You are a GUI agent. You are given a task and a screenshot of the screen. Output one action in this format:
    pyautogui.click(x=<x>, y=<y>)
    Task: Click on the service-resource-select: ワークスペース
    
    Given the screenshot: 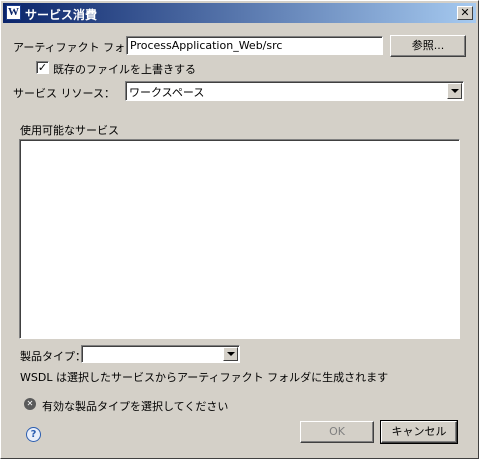 What is the action you would take?
    pyautogui.click(x=294, y=91)
    